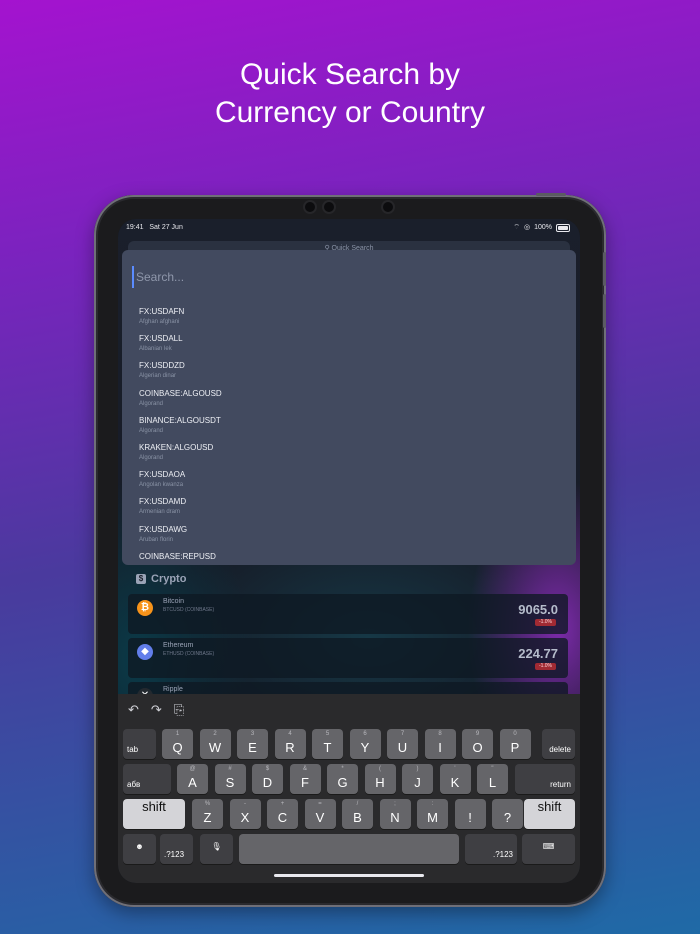 The image size is (700, 934). I want to click on search-result-item: FX:USDALL Albanian lek, so click(349, 347).